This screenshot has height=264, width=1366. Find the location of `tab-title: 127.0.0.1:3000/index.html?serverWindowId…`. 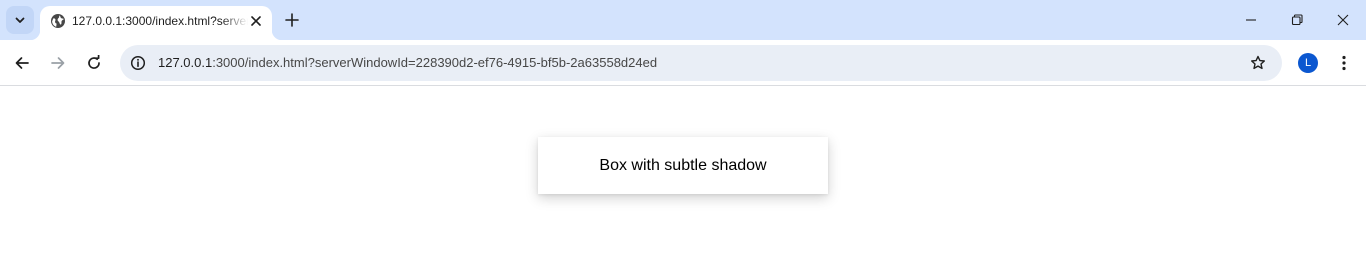

tab-title: 127.0.0.1:3000/index.html?serverWindowId… is located at coordinates (160, 21).